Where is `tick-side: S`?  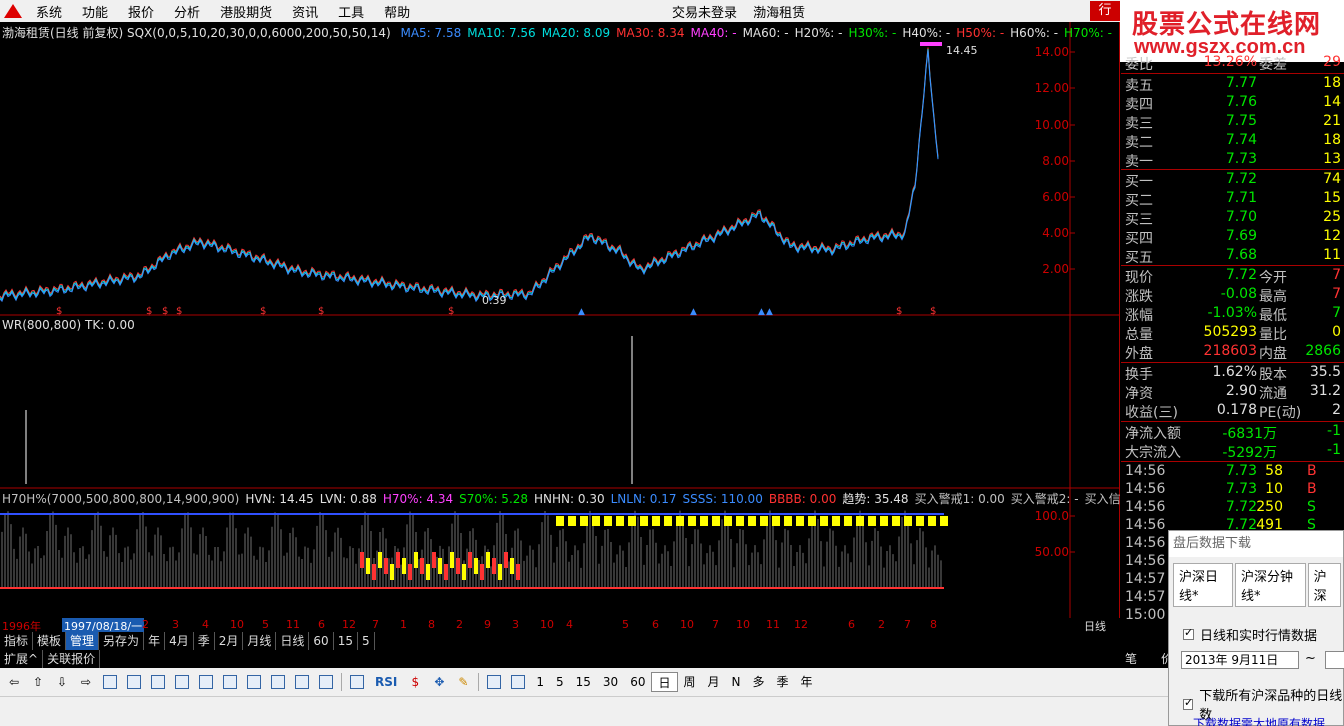 tick-side: S is located at coordinates (1311, 507).